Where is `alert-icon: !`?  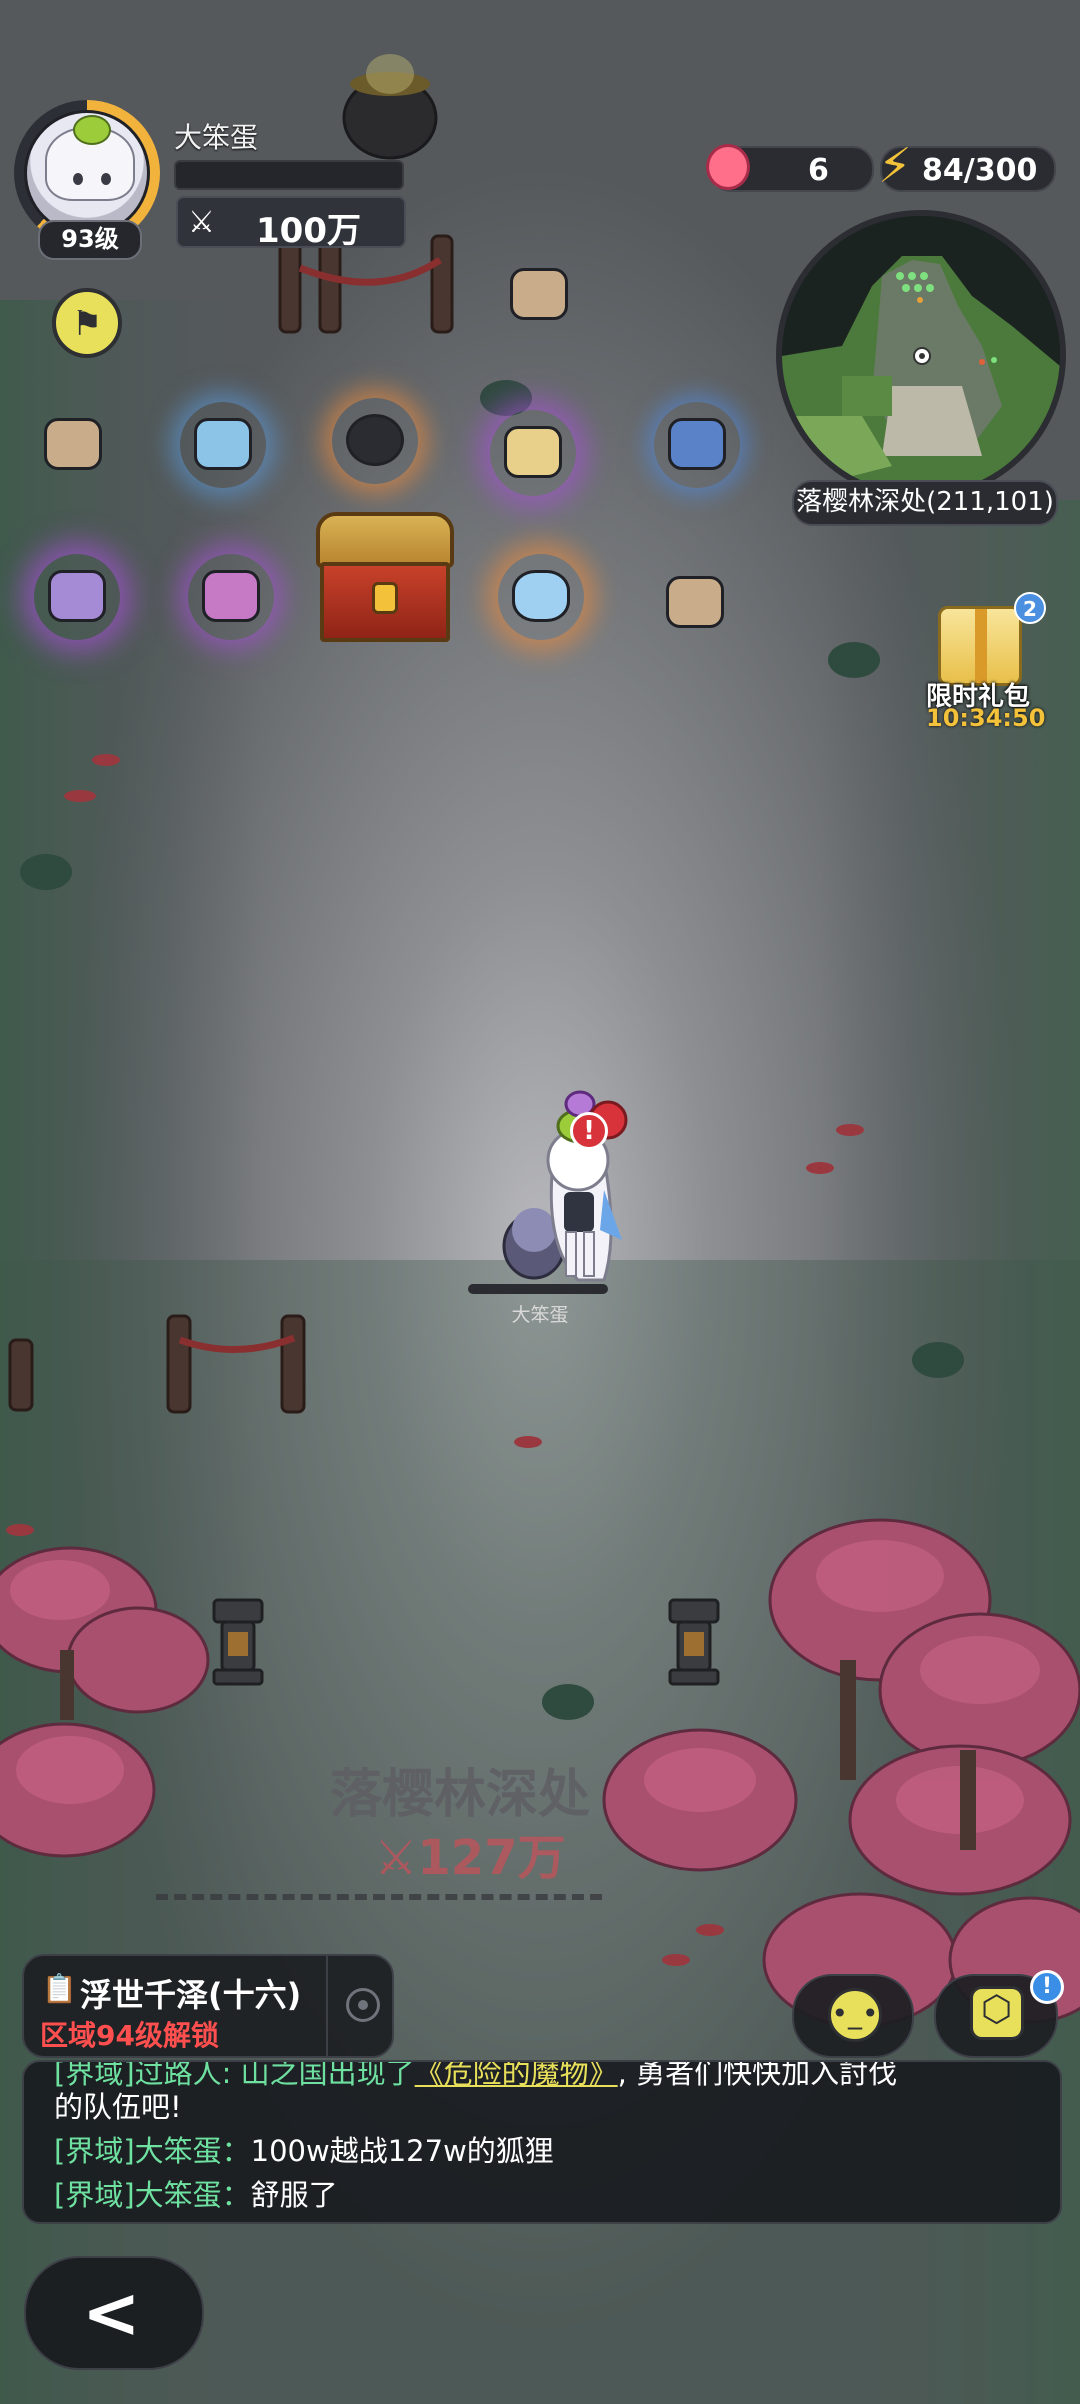
alert-icon: ! is located at coordinates (589, 1131).